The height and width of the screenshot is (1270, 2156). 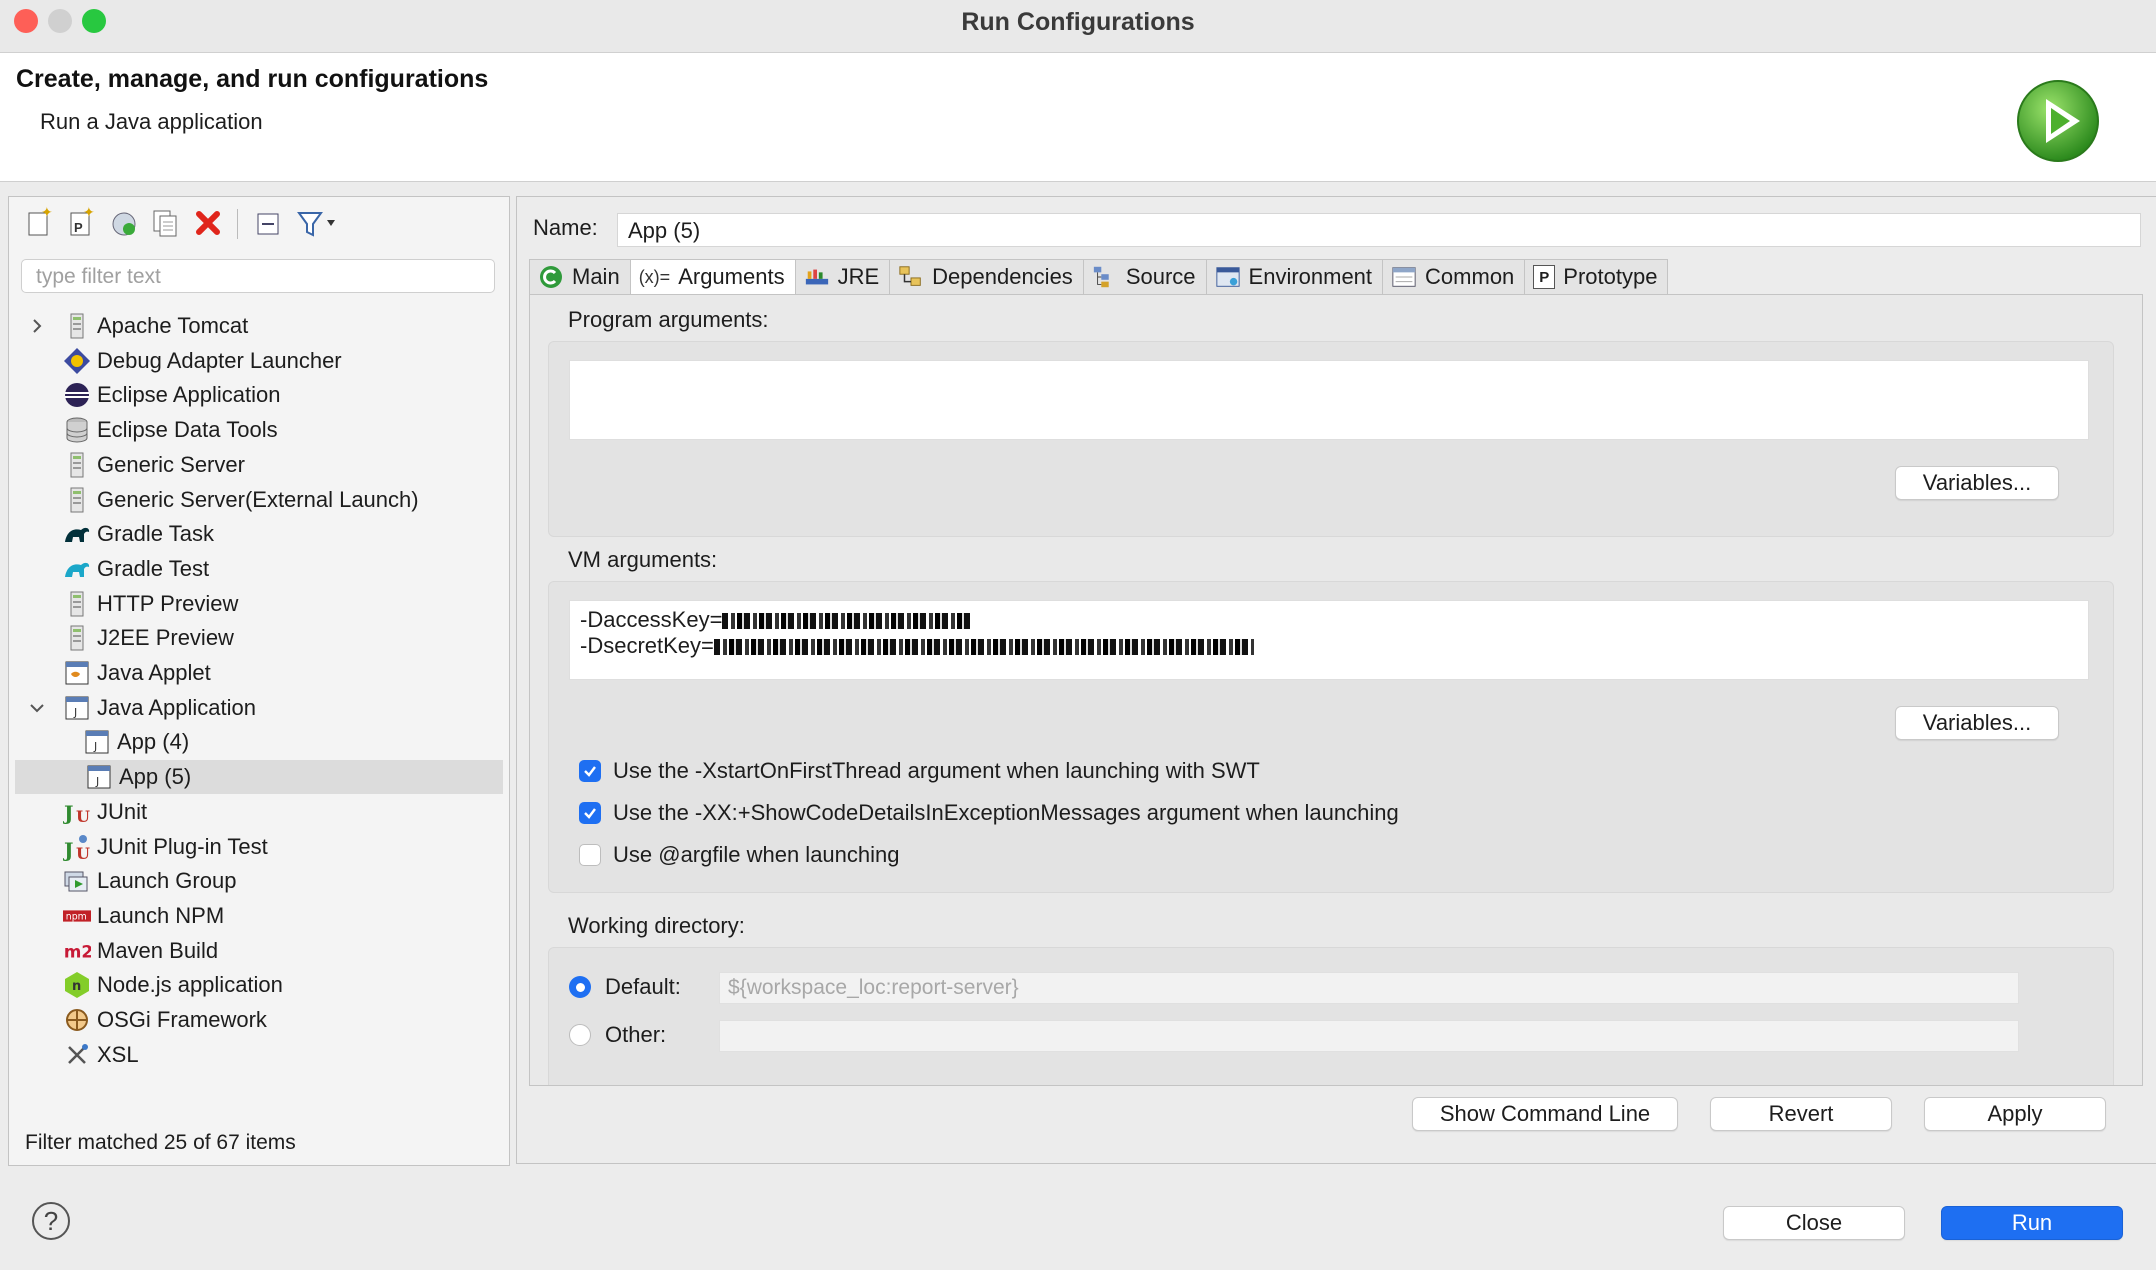 I want to click on tree-item: J2EE Preview, so click(x=148, y=638).